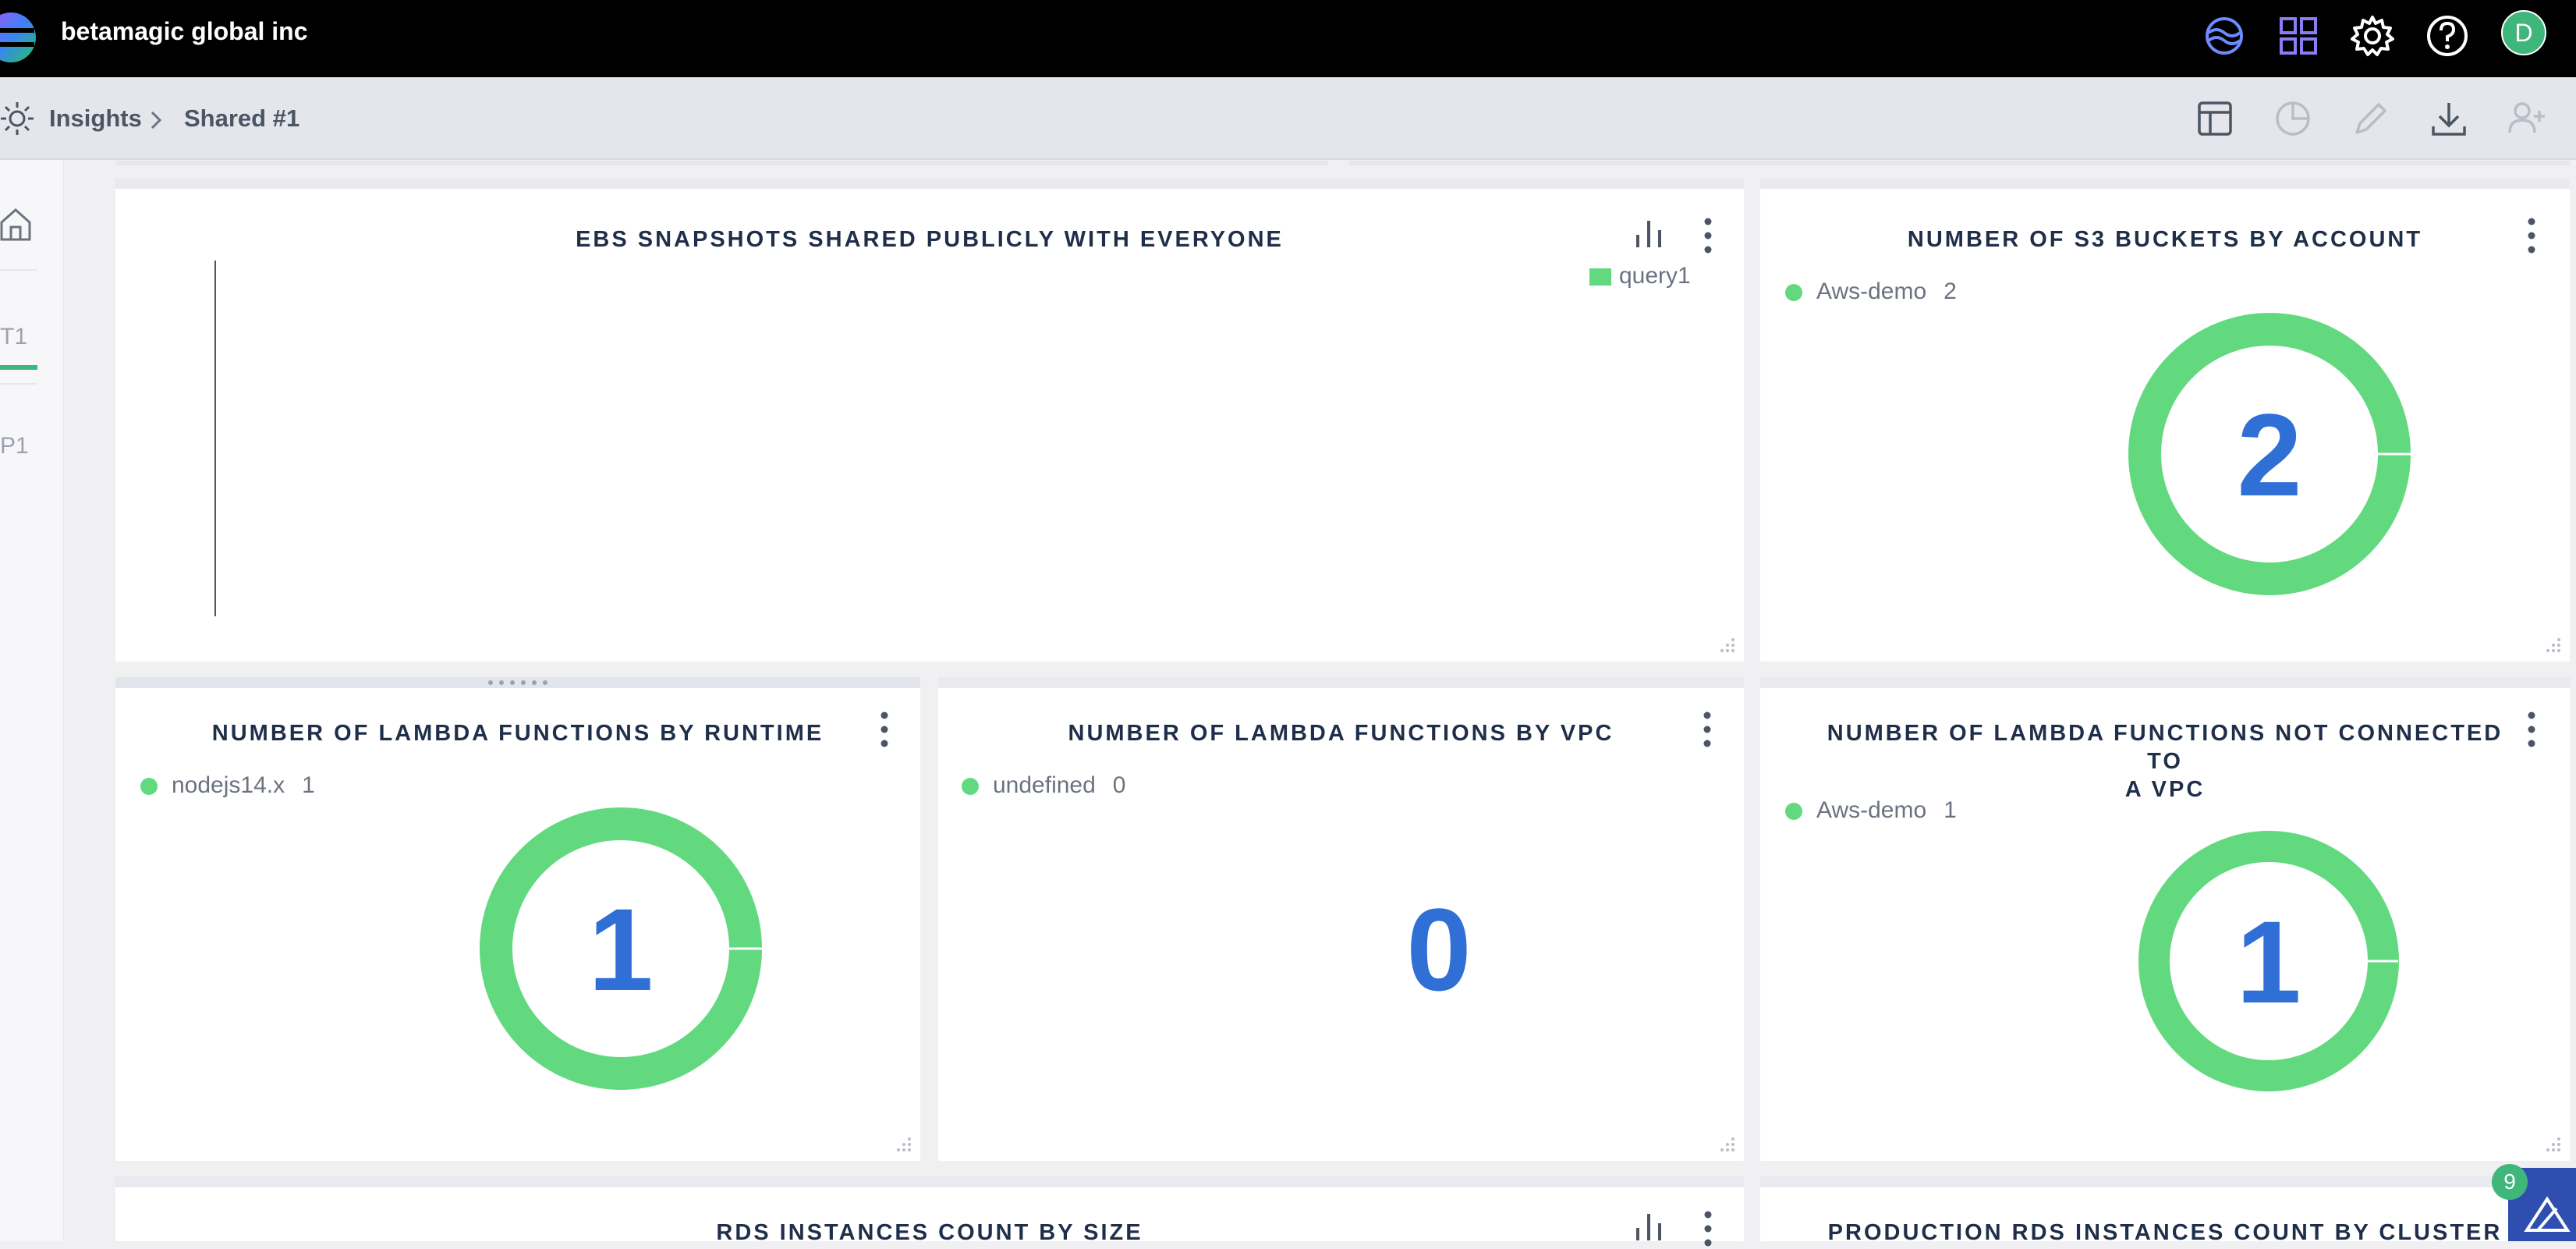 Image resolution: width=2576 pixels, height=1249 pixels. I want to click on panel-title-line2: A VPC, so click(2165, 789).